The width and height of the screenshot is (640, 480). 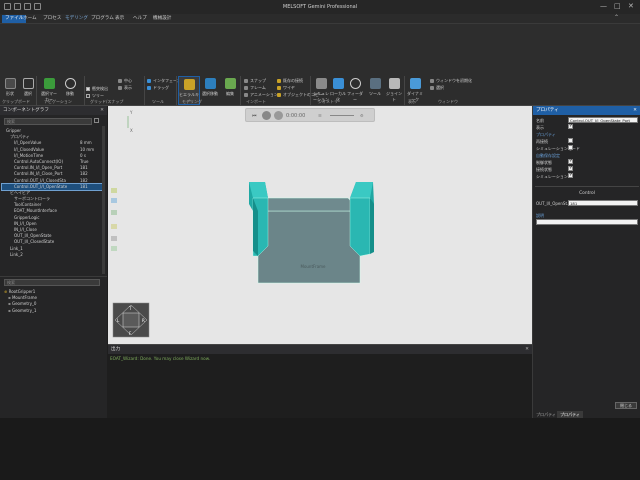 What do you see at coordinates (28, 83) in the screenshot?
I see `select-icon` at bounding box center [28, 83].